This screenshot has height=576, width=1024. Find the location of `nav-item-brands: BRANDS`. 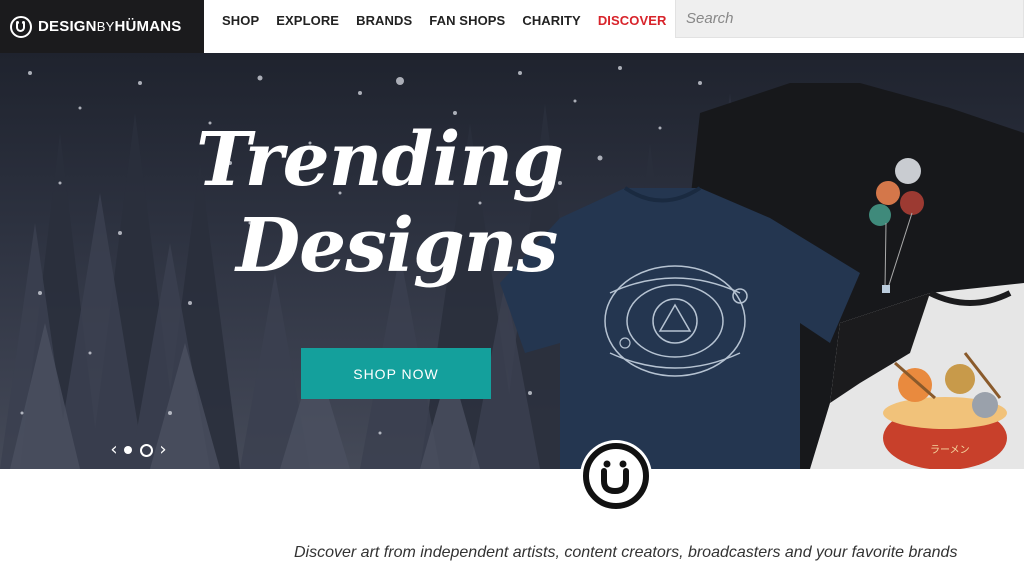

nav-item-brands: BRANDS is located at coordinates (384, 20).